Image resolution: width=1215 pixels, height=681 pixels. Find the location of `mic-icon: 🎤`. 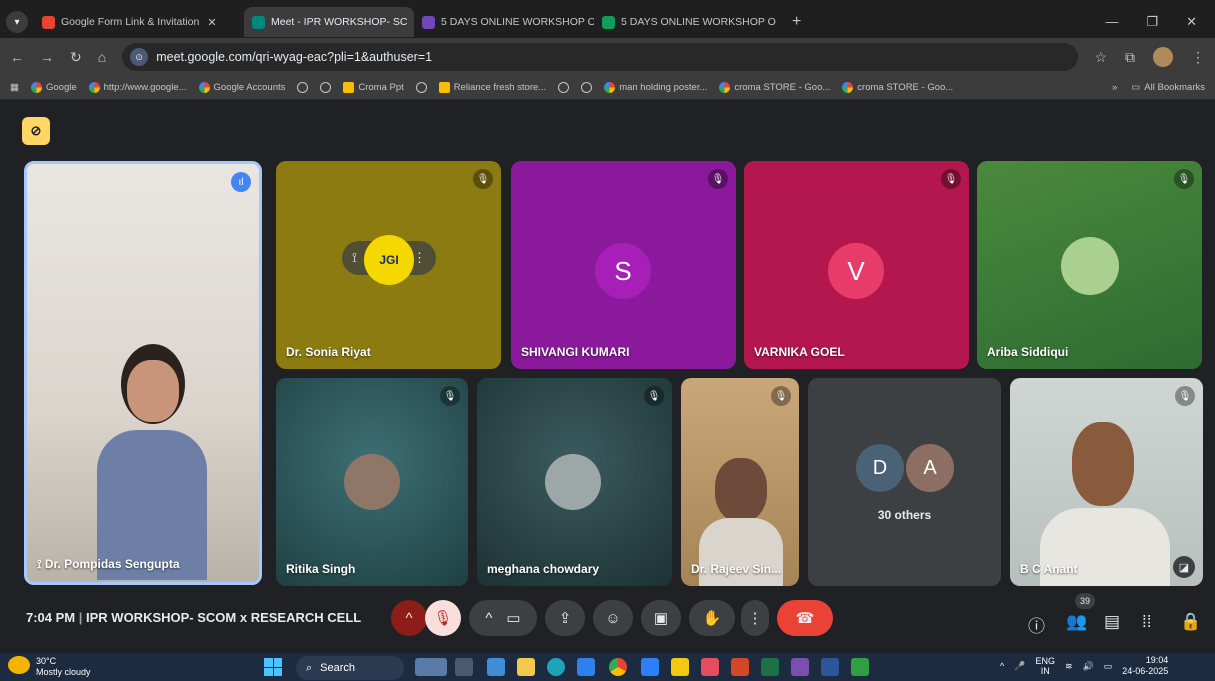

mic-icon: 🎤 is located at coordinates (1019, 666).